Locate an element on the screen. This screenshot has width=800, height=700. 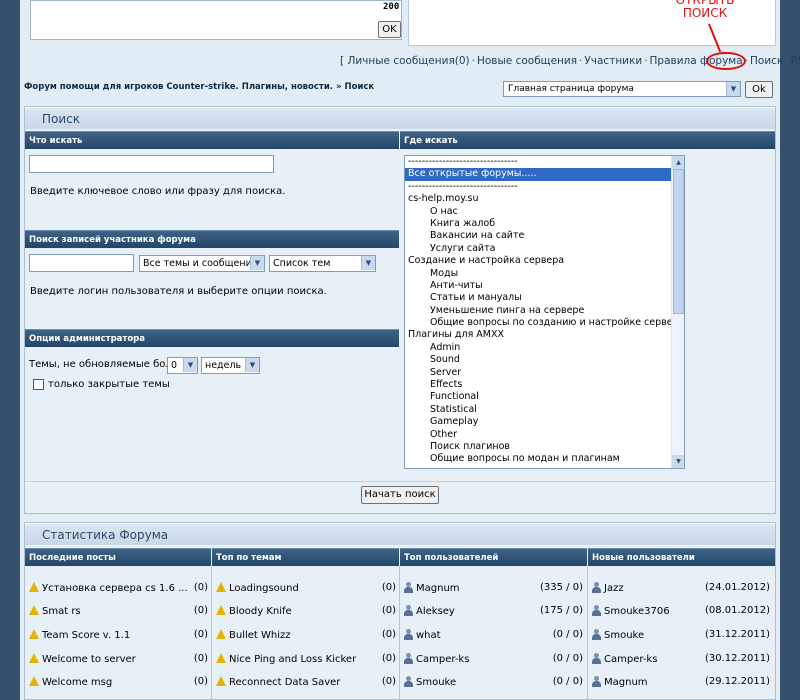
recent-post-row: Welcome to server is located at coordinates (82, 660).